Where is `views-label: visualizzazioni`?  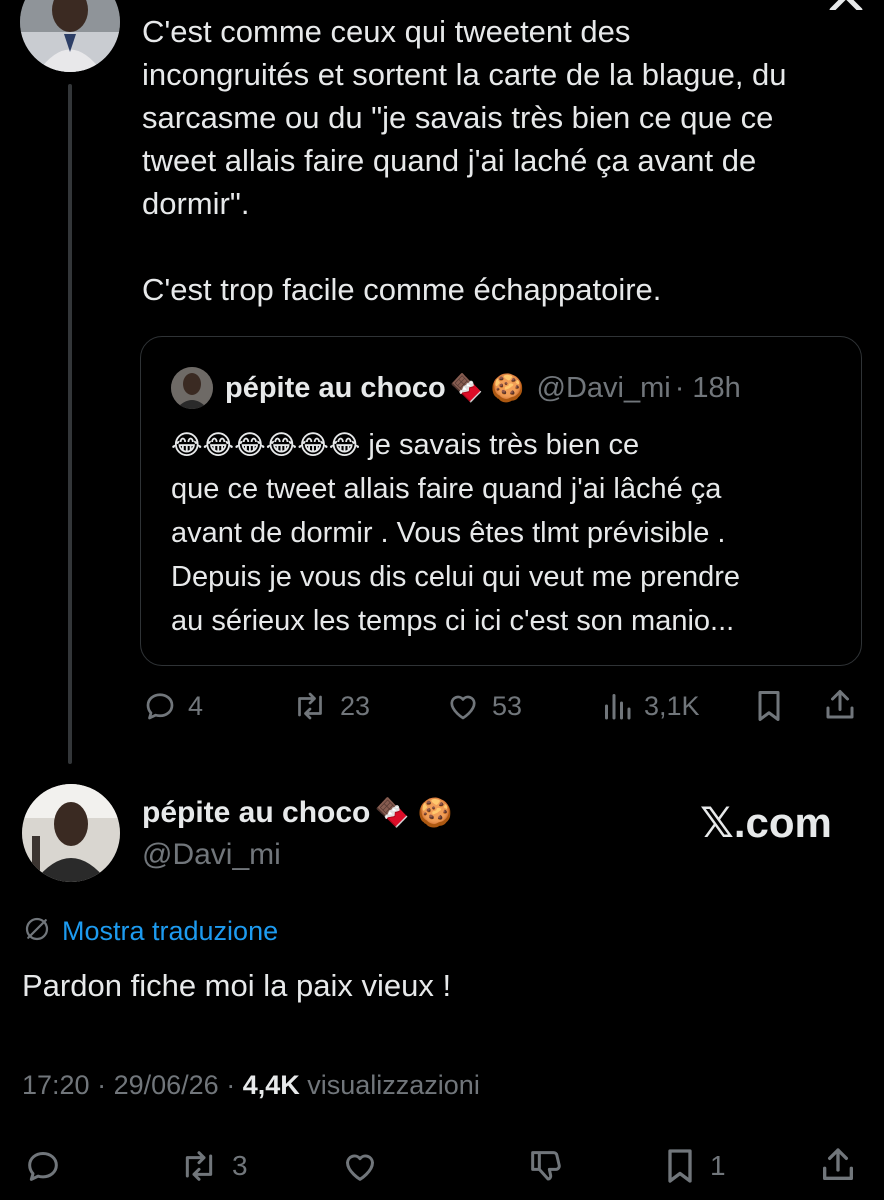
views-label: visualizzazioni is located at coordinates (393, 1085).